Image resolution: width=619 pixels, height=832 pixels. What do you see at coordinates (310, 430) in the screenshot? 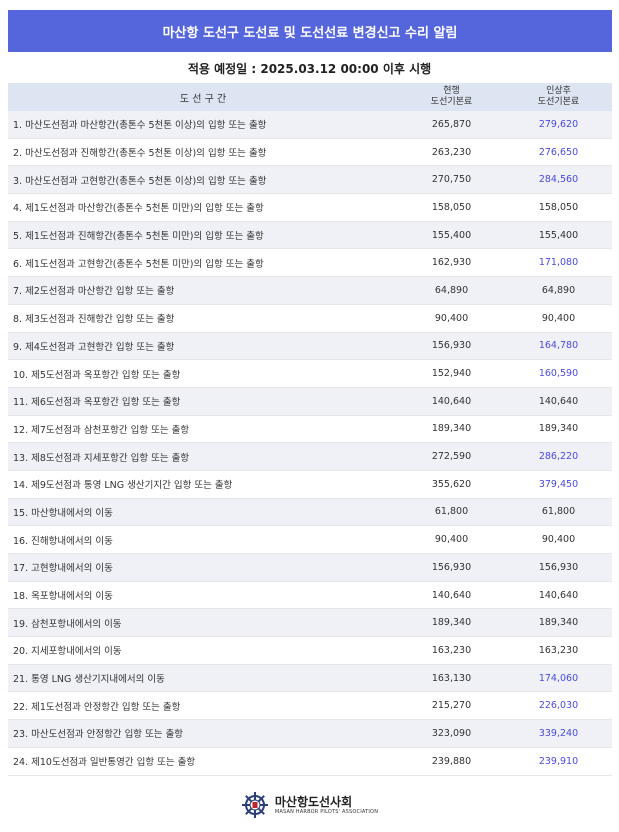
I see `table-row: 12. 제7도선점과 삼천포항간 입항 또는 출항 189,340 189,340` at bounding box center [310, 430].